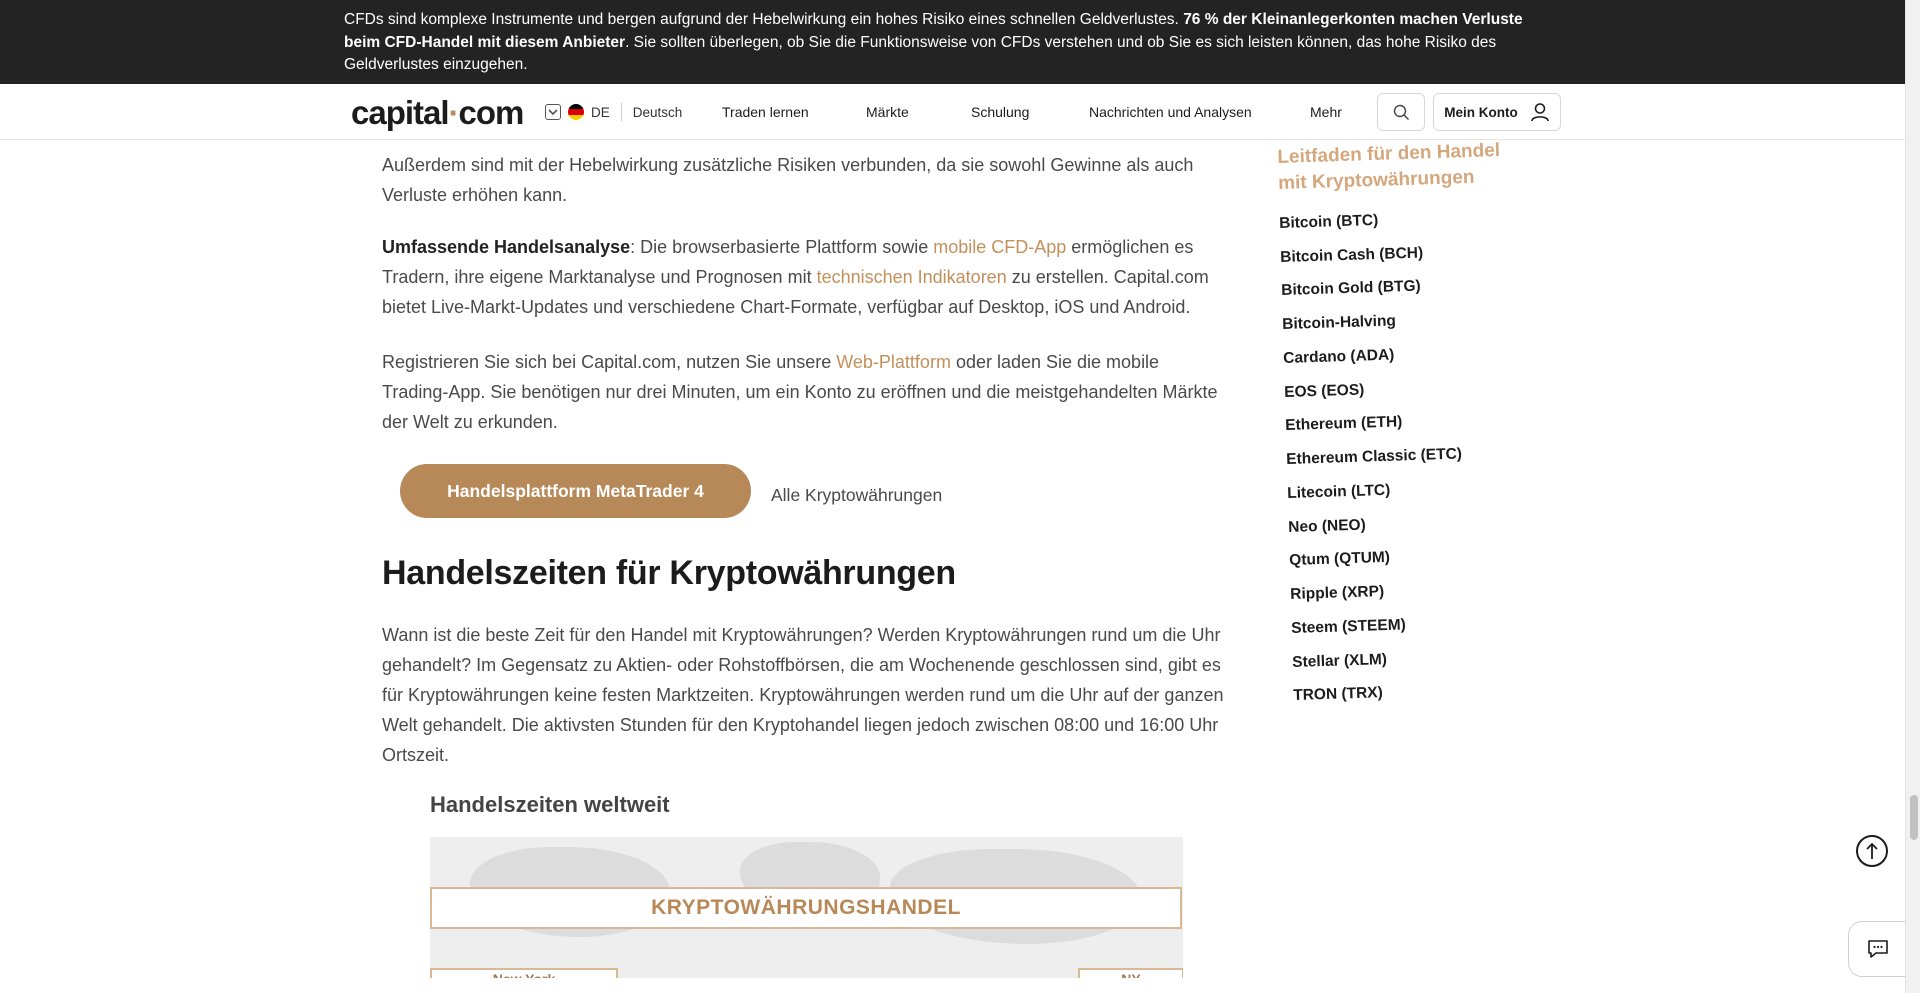 The image size is (1920, 993). Describe the element at coordinates (1339, 661) in the screenshot. I see `sidebar-item-stellar: Stellar (XLM)` at that location.